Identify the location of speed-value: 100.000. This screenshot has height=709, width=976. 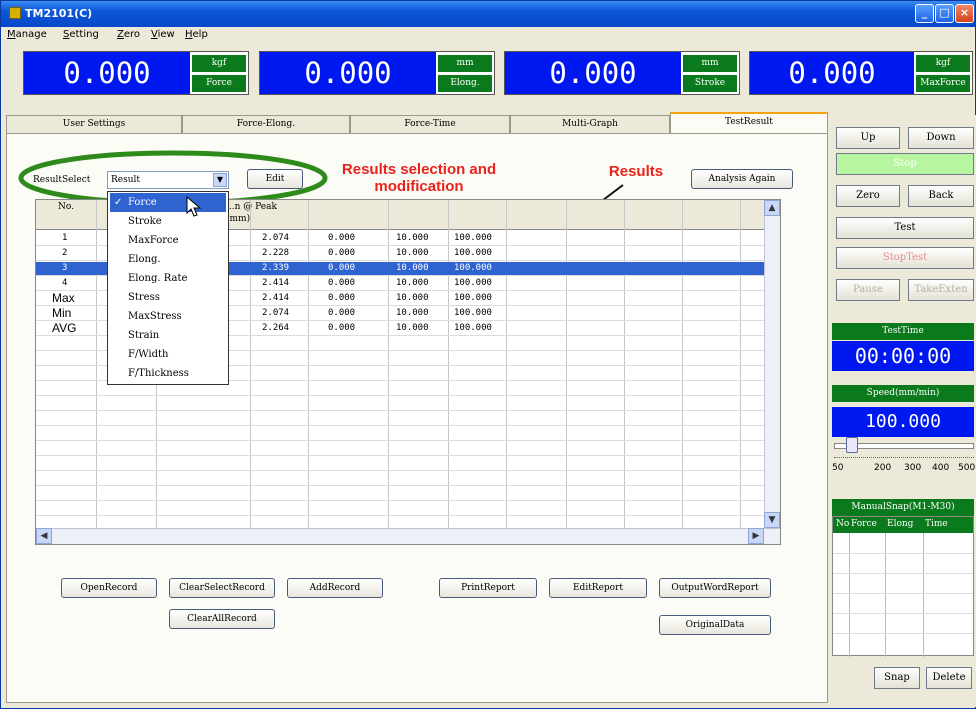
(903, 422).